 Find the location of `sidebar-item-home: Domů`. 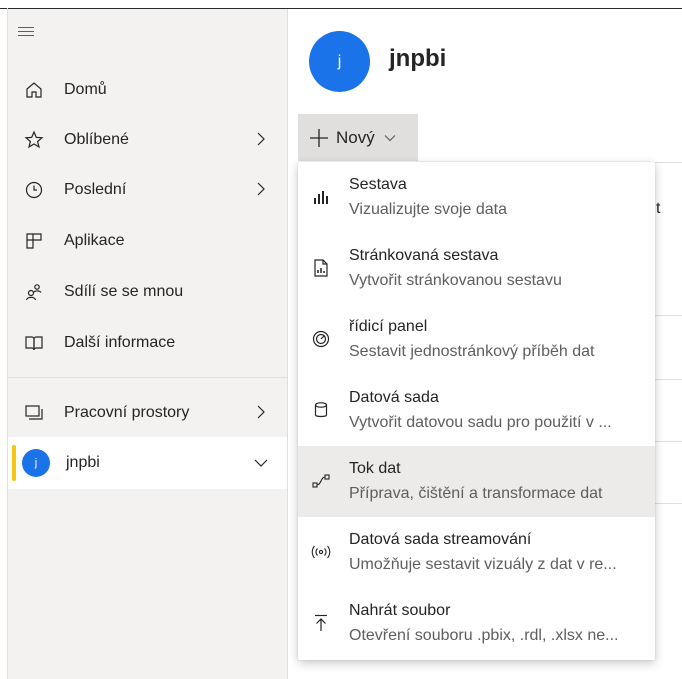

sidebar-item-home: Domů is located at coordinates (147, 90).